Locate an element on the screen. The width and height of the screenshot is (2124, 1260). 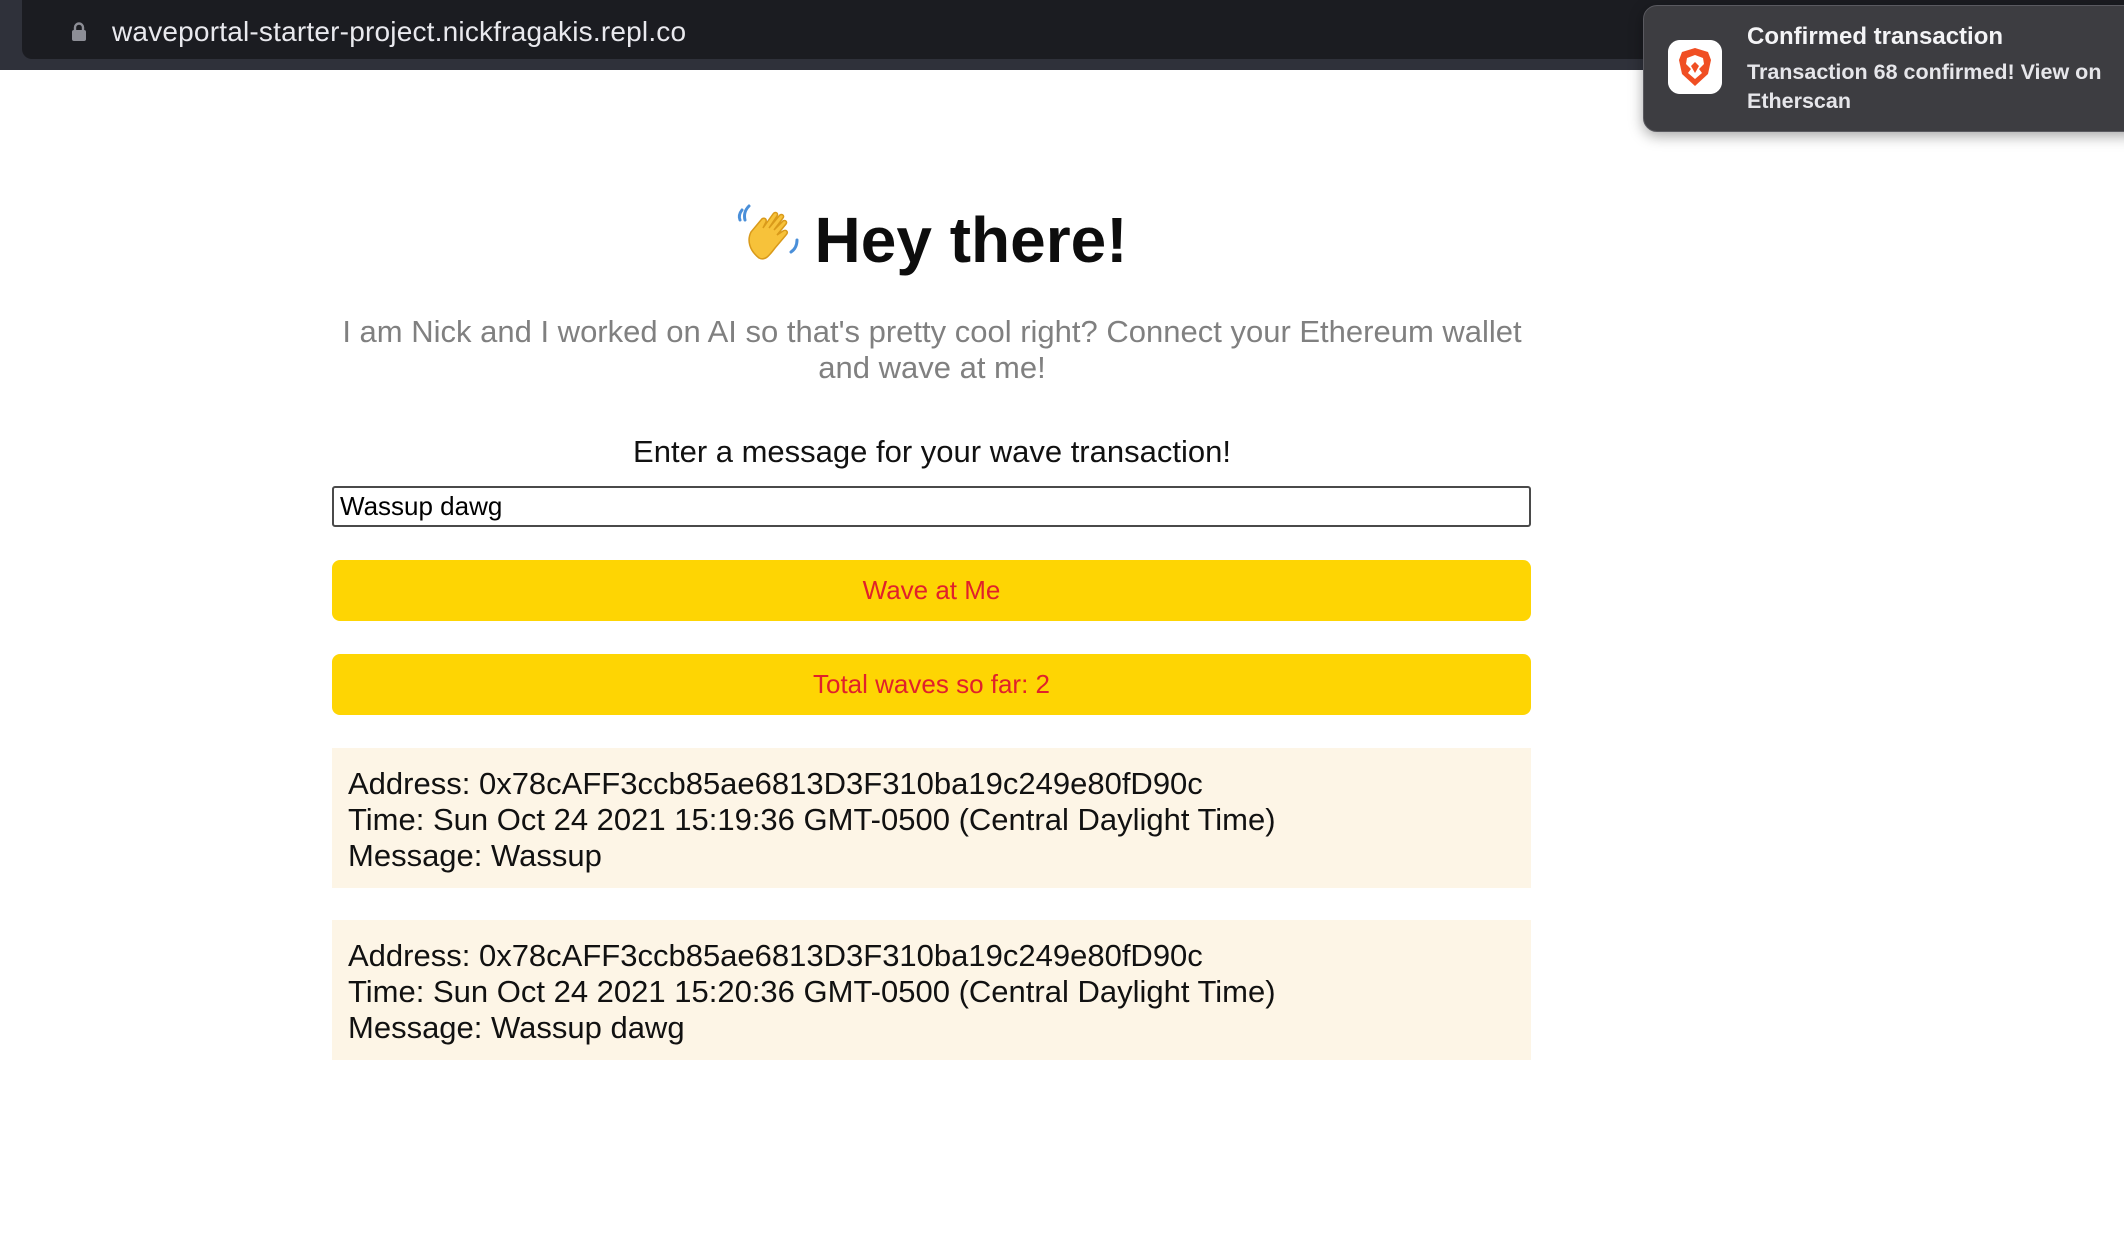
page-title: Hey there! is located at coordinates (931, 240).